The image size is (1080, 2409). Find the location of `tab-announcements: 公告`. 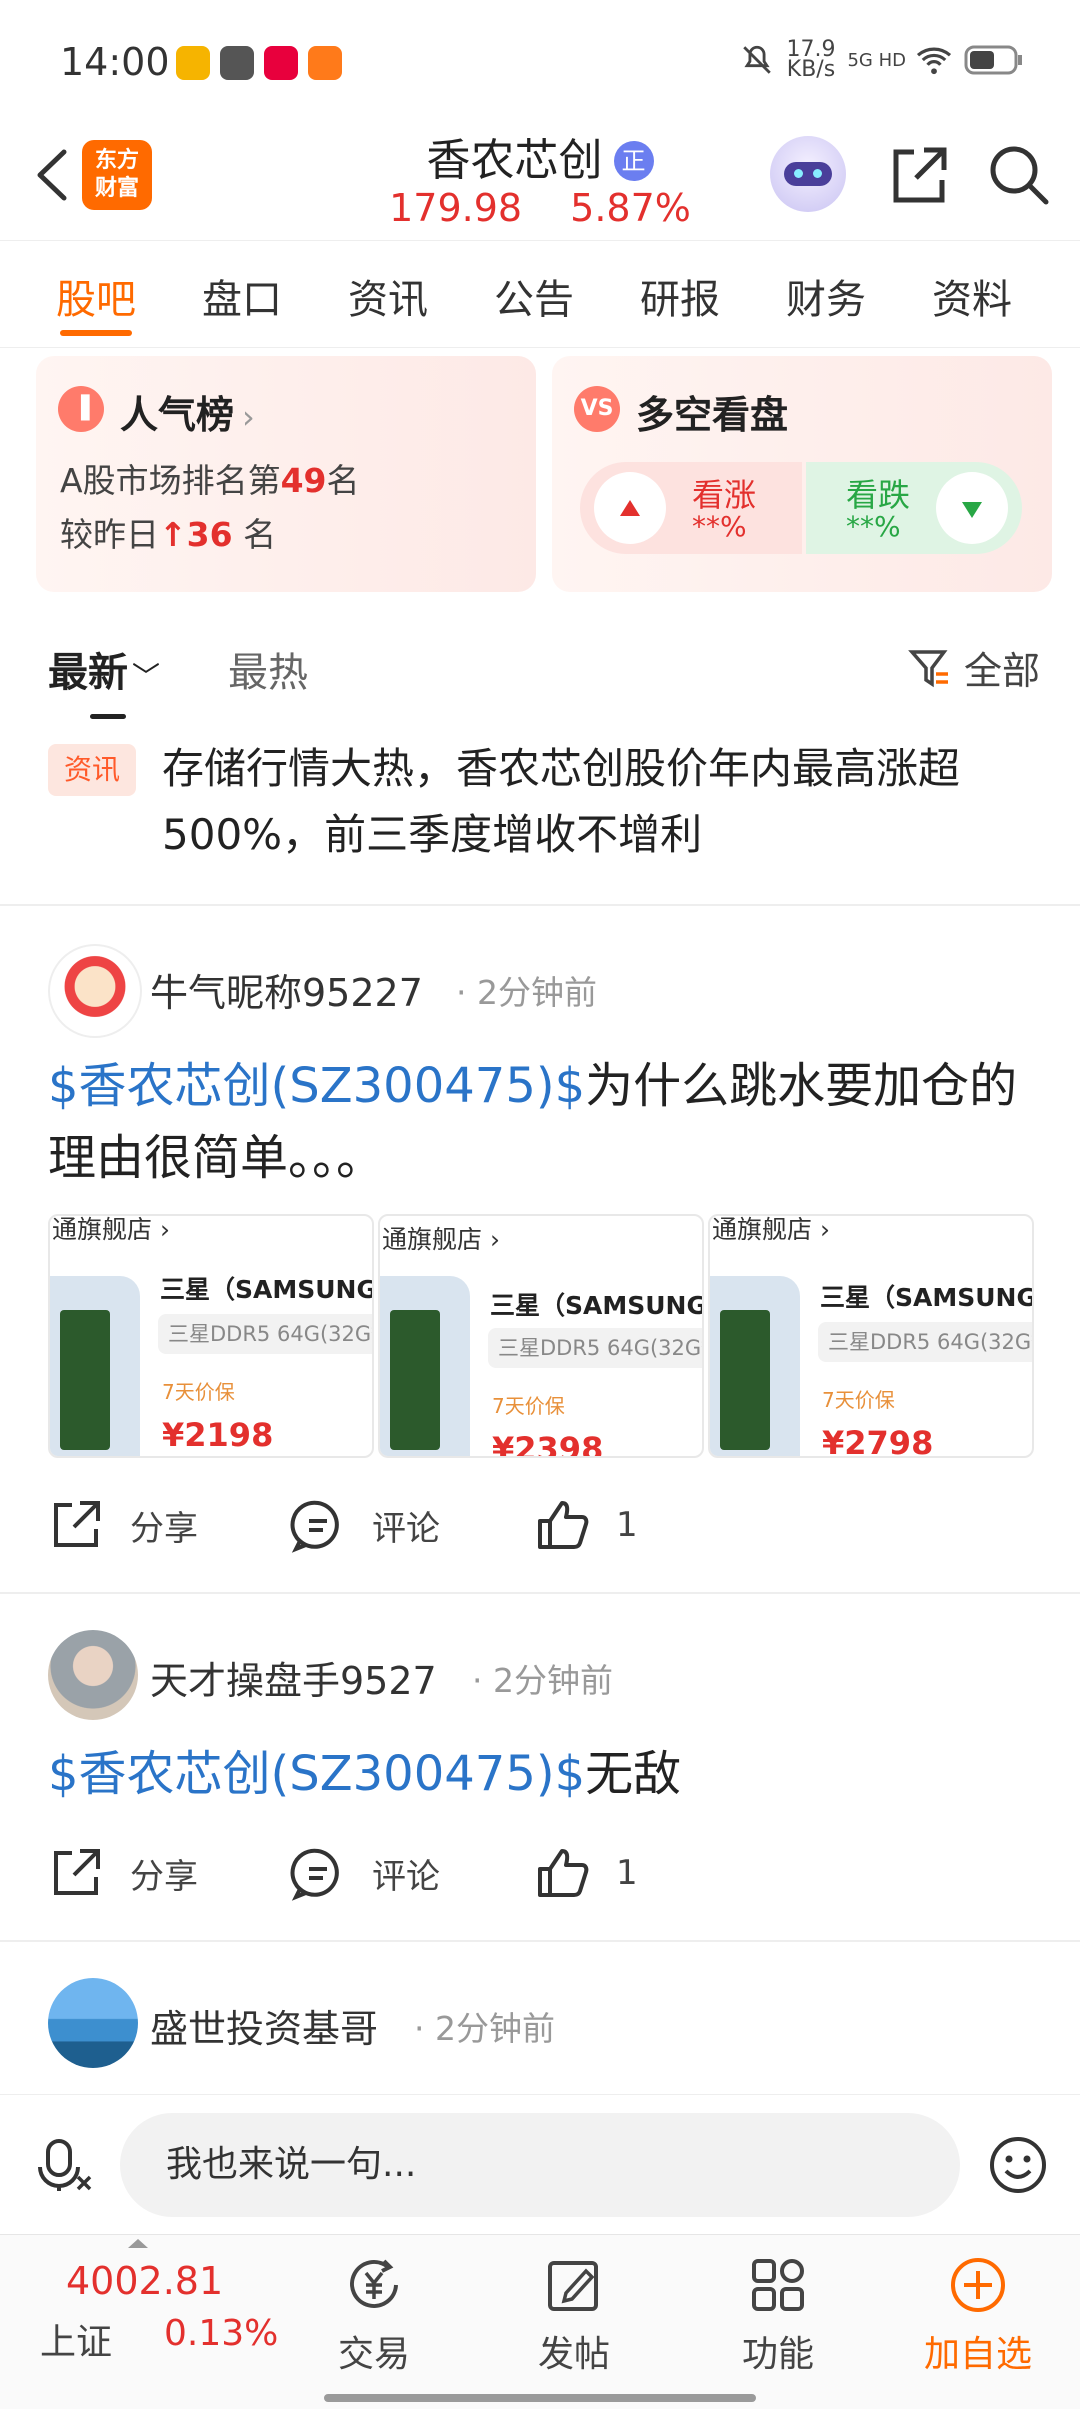

tab-announcements: 公告 is located at coordinates (534, 296).